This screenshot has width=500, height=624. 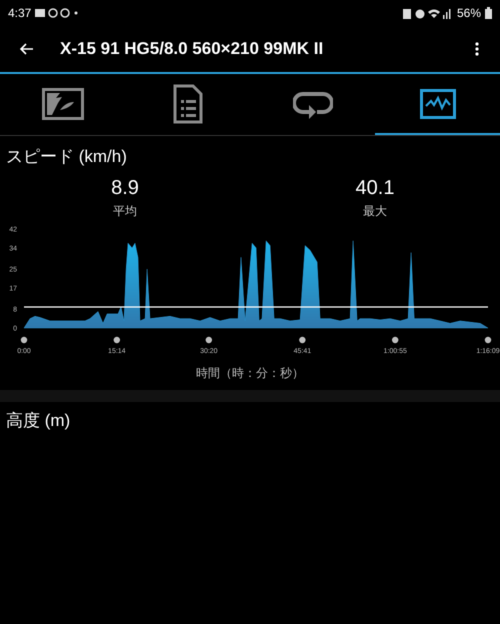 I want to click on axis-title: 時間（時：分：秒）, so click(x=250, y=373).